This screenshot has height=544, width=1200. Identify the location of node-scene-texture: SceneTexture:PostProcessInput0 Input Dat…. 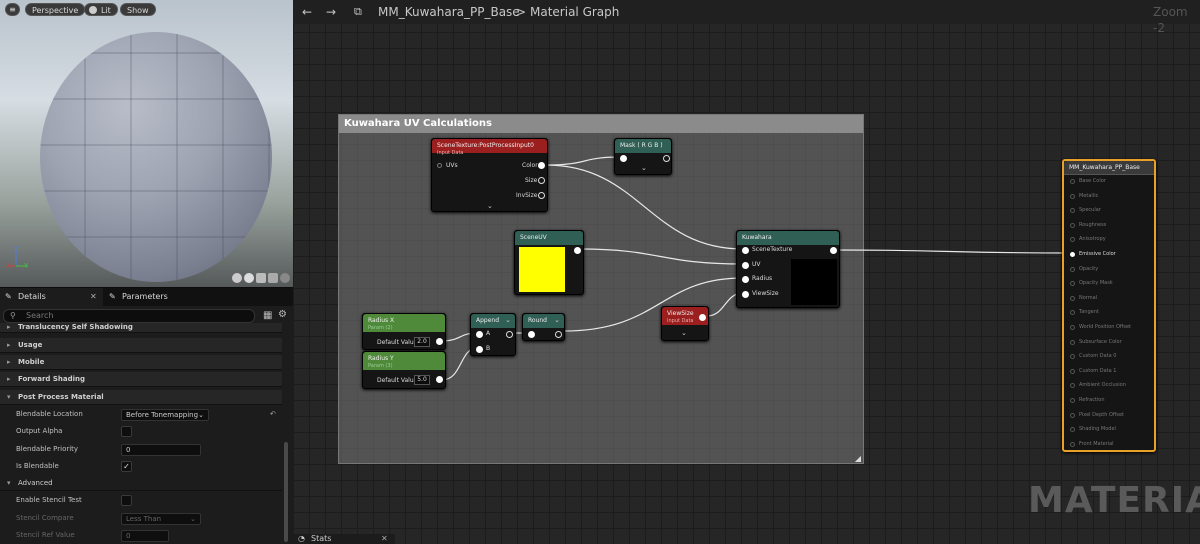
(489, 175).